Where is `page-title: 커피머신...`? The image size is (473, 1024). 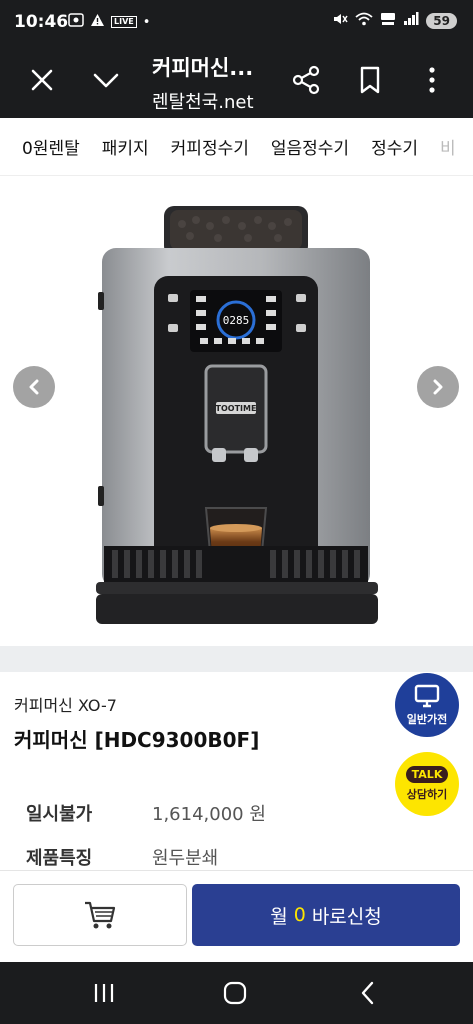
page-title: 커피머신... is located at coordinates (203, 68).